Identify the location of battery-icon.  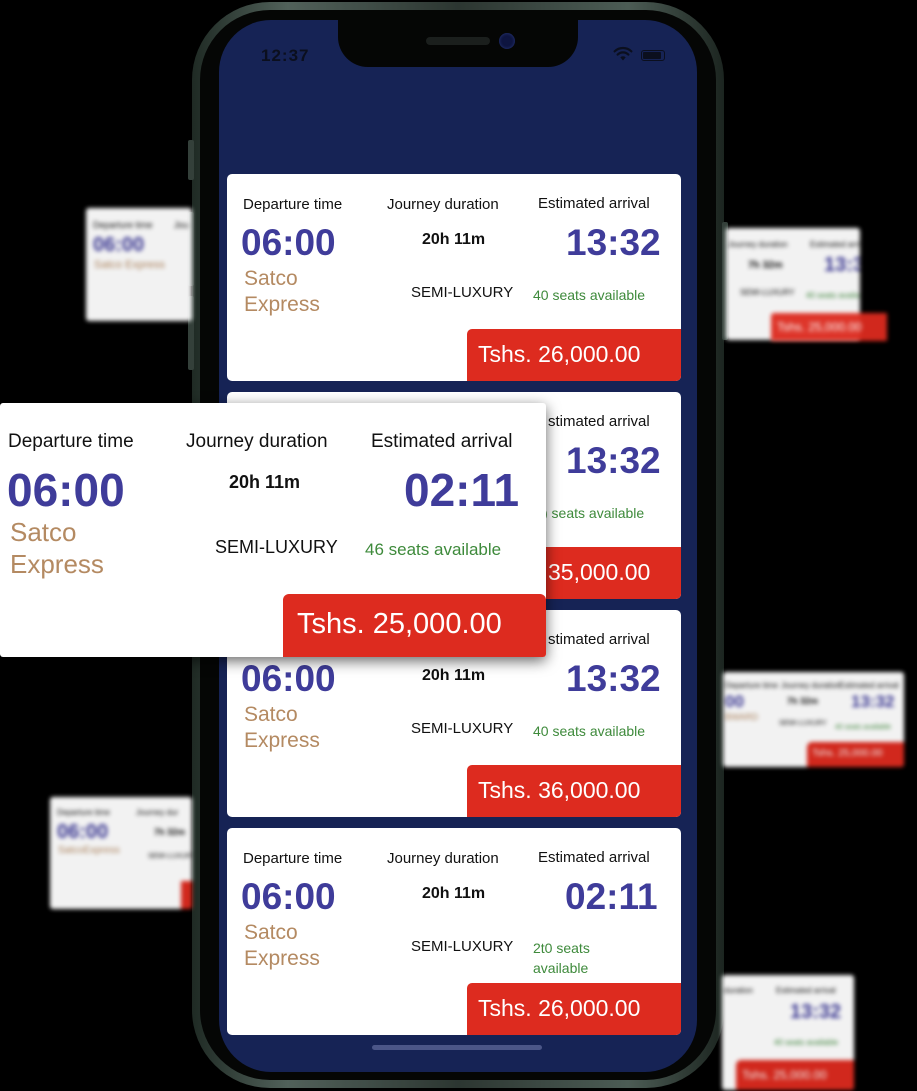
(653, 55).